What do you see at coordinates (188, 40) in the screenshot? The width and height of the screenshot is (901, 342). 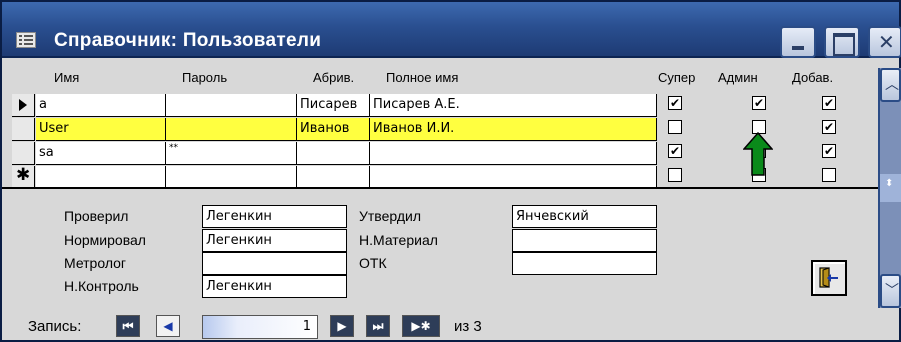 I see `window-title: Справочник: Пользователи` at bounding box center [188, 40].